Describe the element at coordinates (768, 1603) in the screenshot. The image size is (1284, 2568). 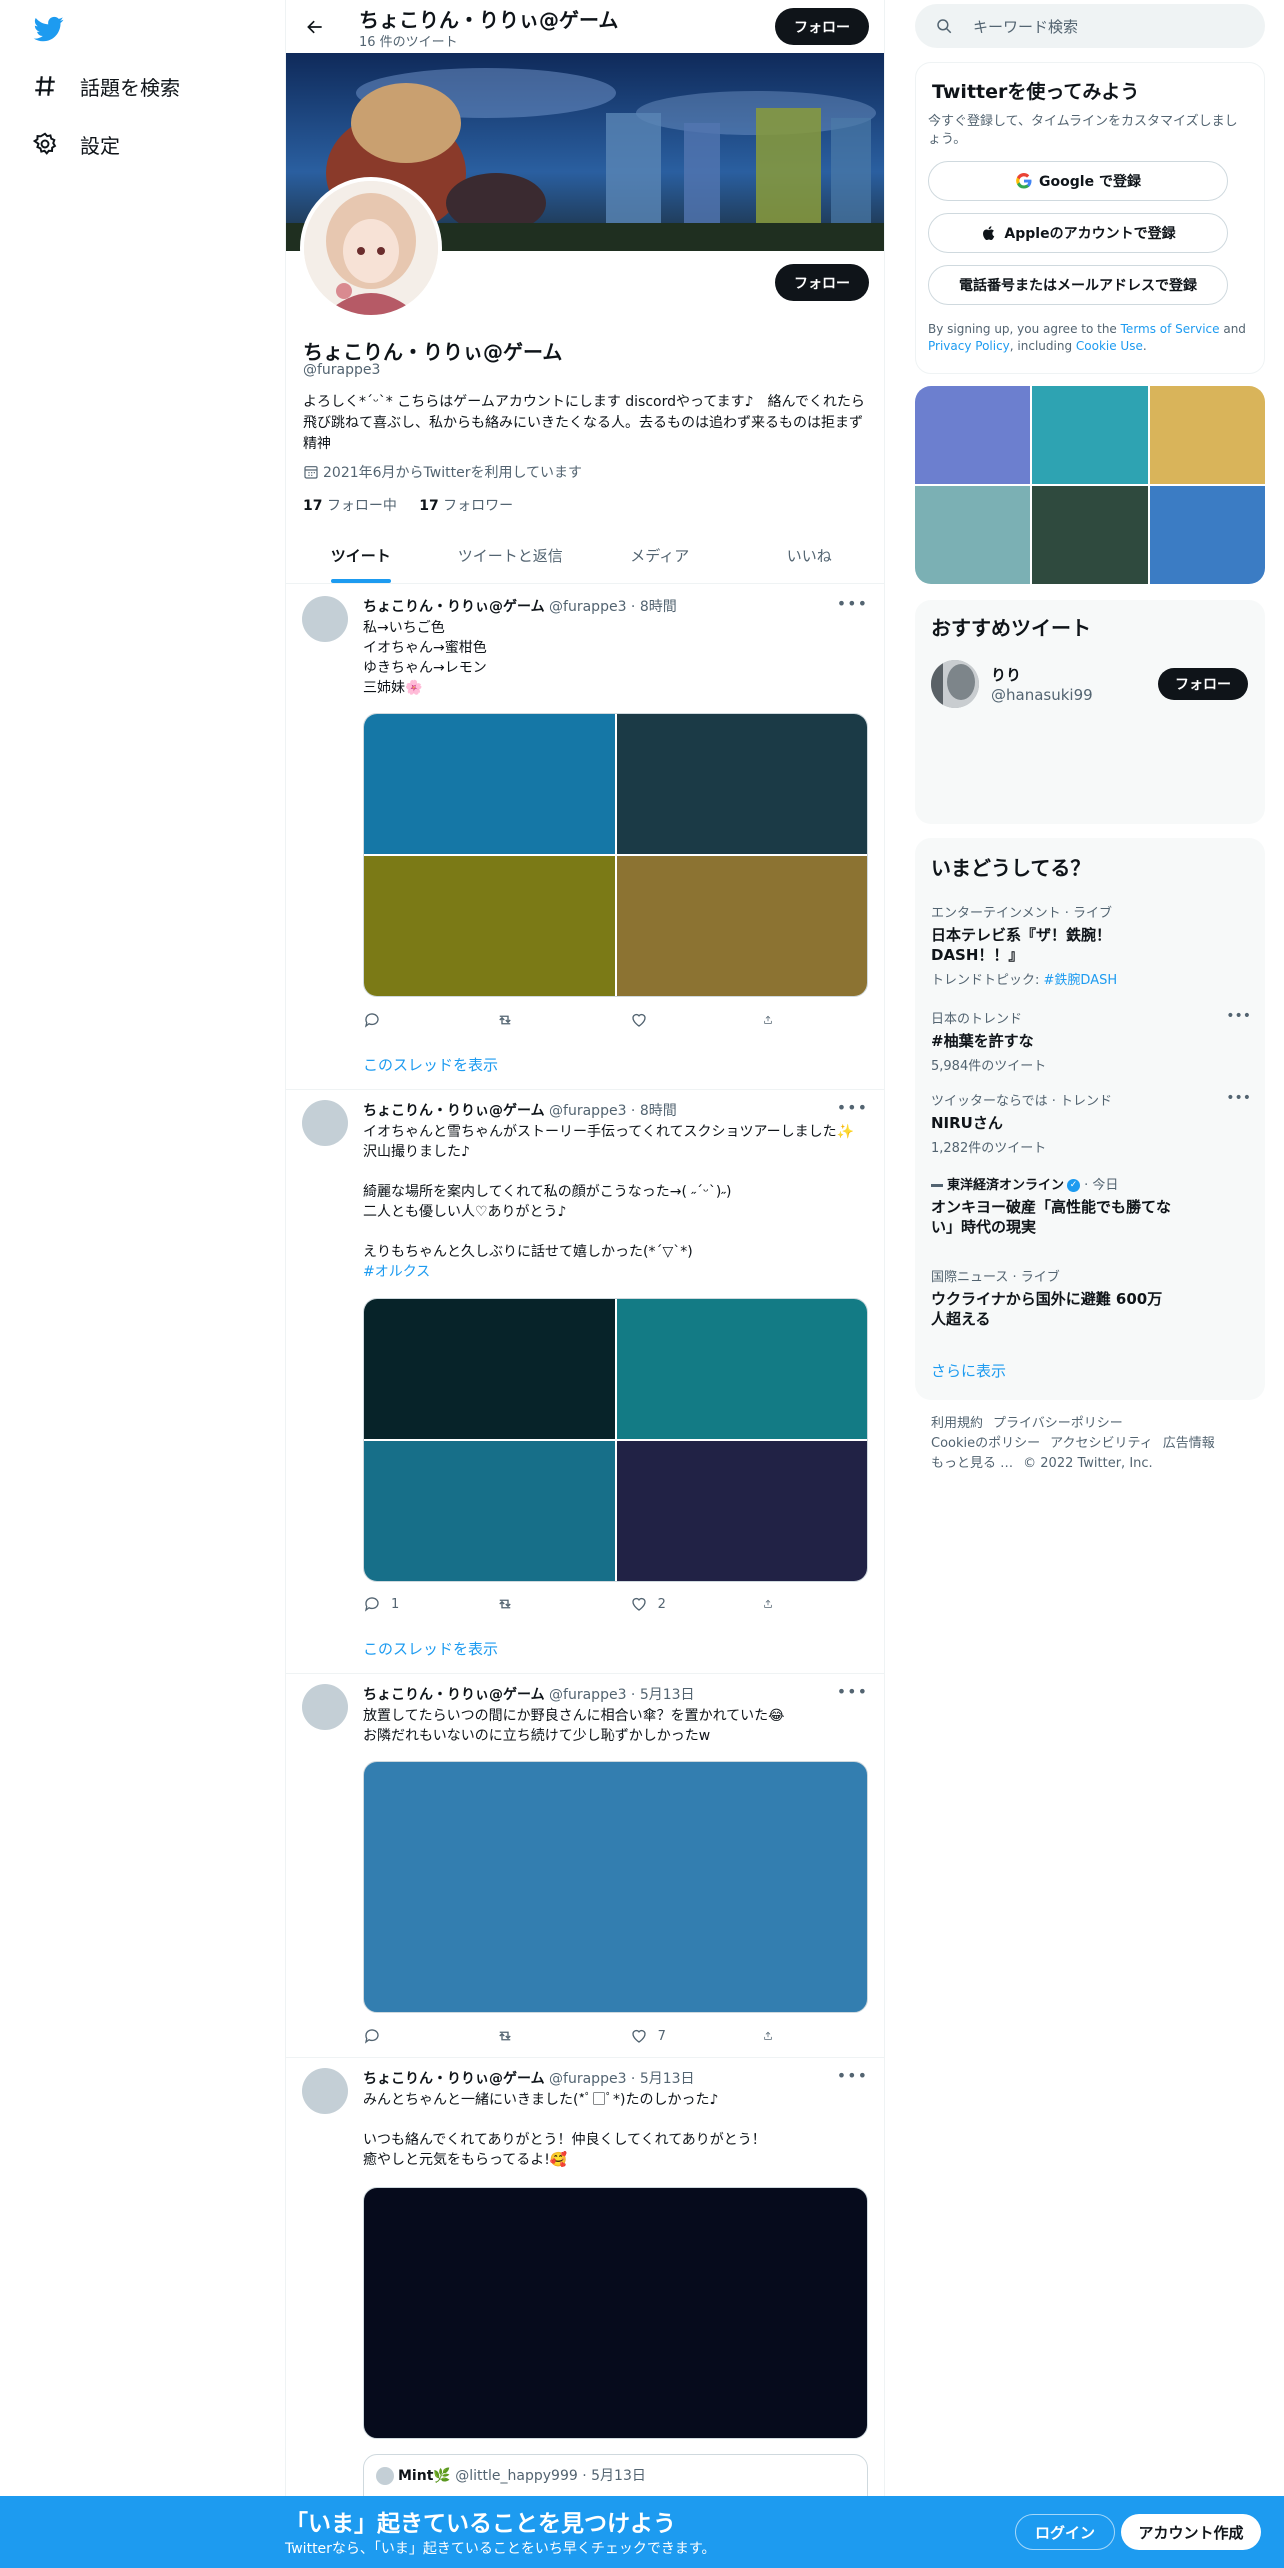
I see `share-icon` at that location.